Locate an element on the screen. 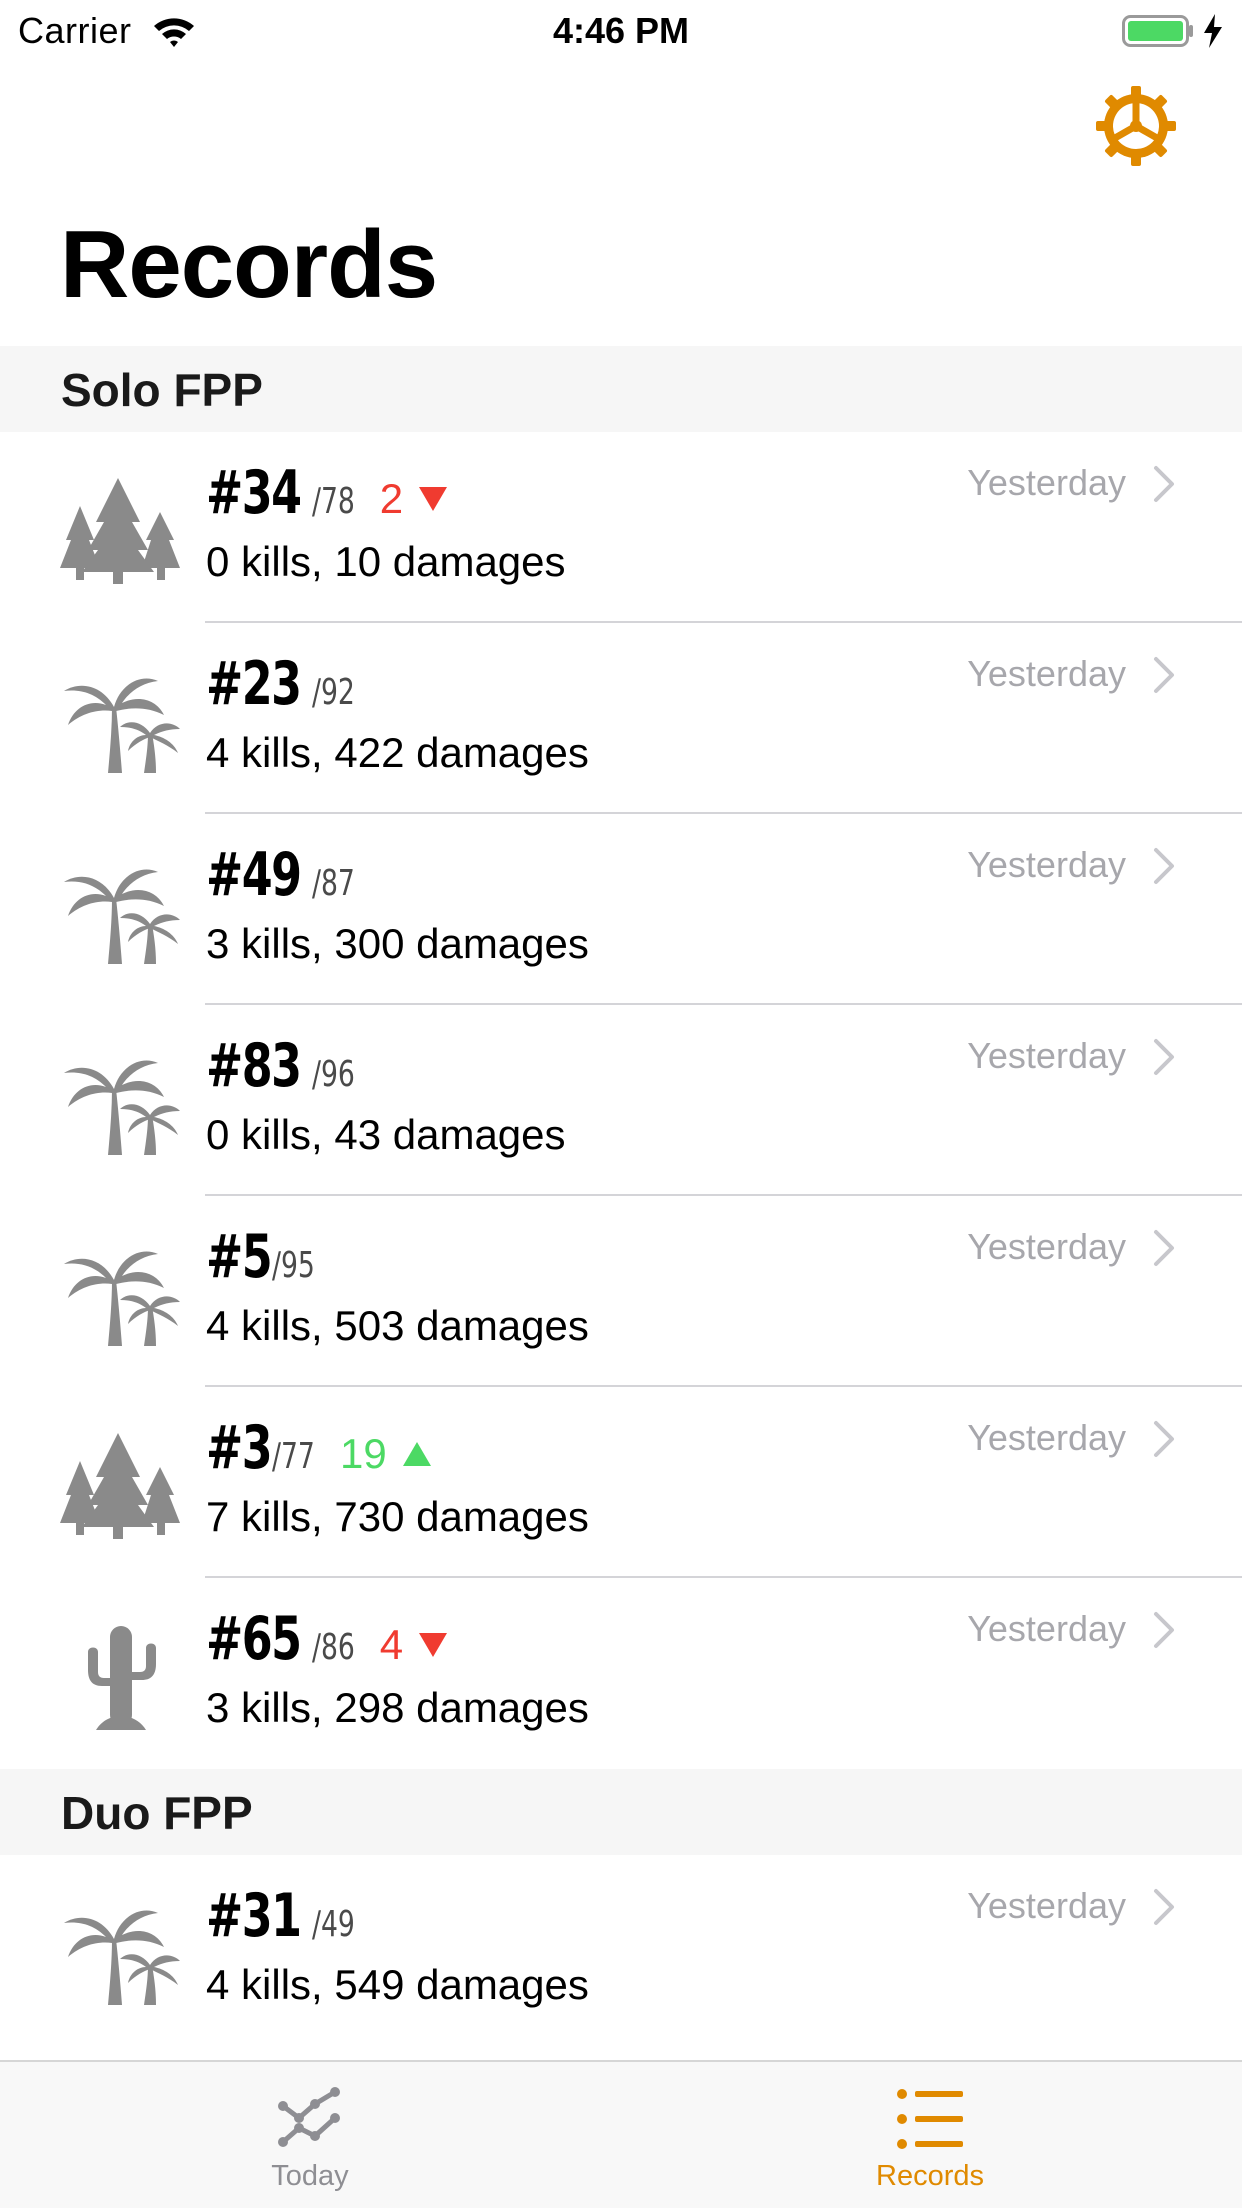 The height and width of the screenshot is (2208, 1242). charging-bolt-icon is located at coordinates (1213, 31).